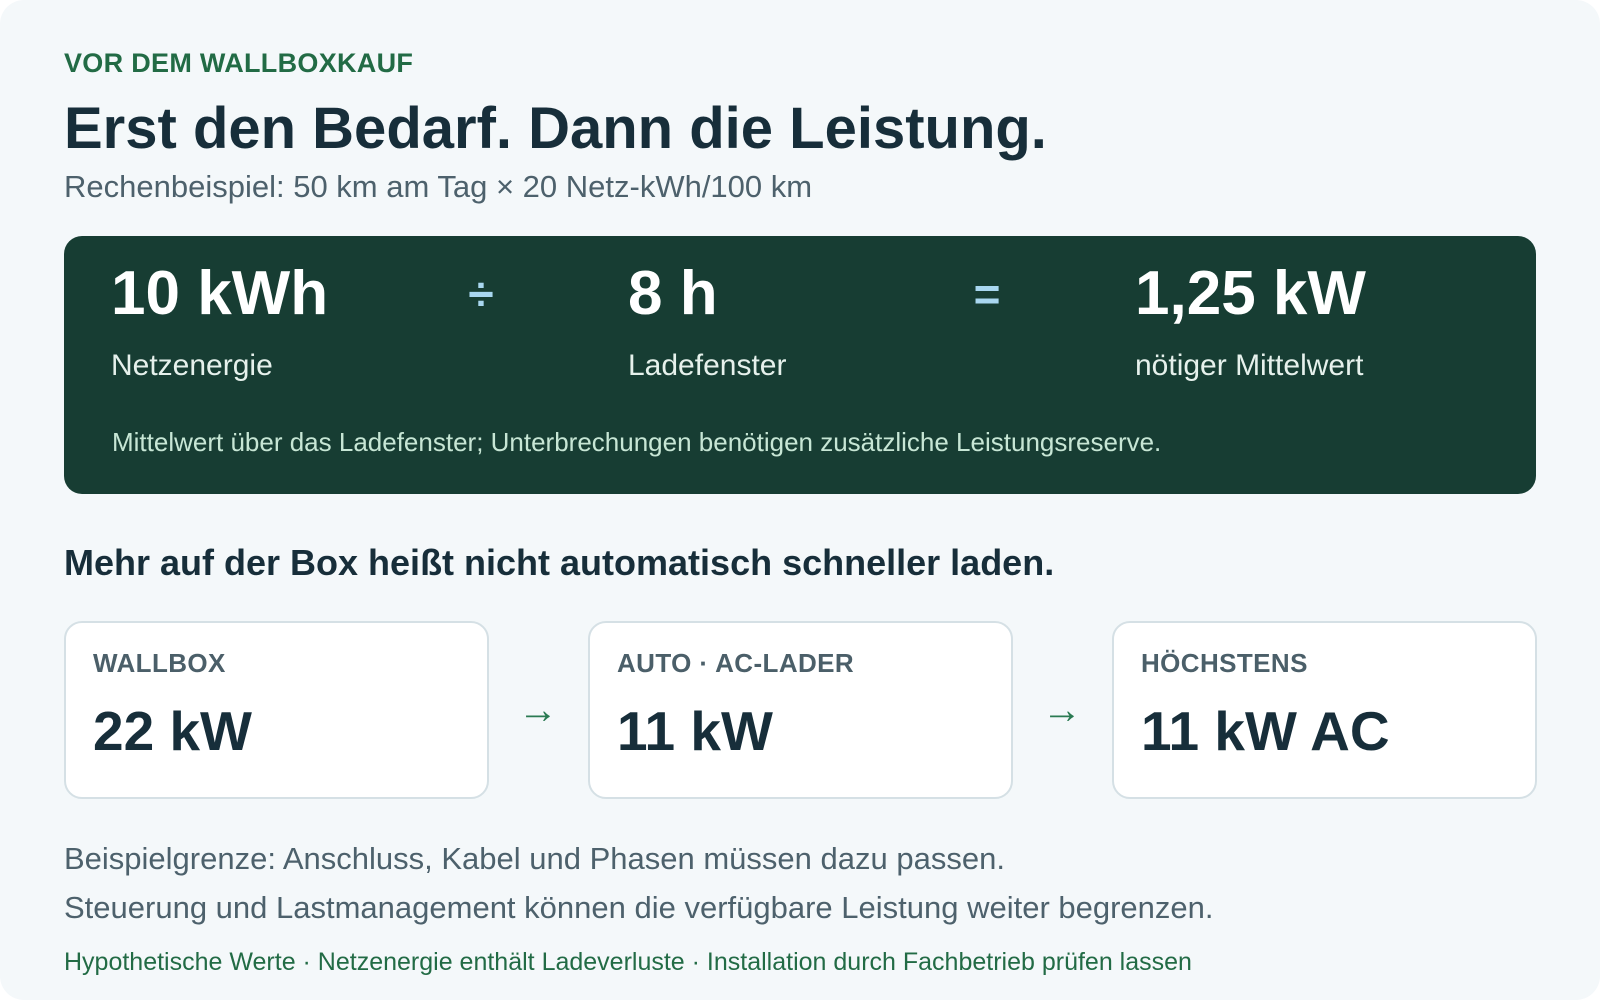 This screenshot has height=1000, width=1600. I want to click on window-term: 8 h Ladefenster, so click(707, 321).